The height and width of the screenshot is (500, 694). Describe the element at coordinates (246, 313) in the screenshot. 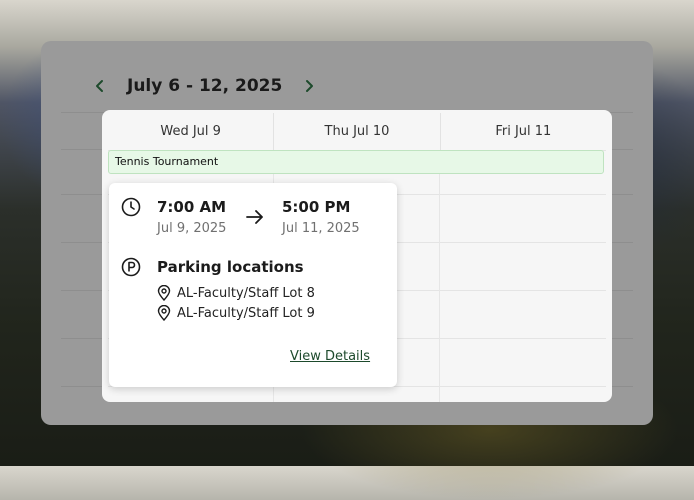

I see `parking-lot-label: AL-Faculty/Staff Lot 9` at that location.